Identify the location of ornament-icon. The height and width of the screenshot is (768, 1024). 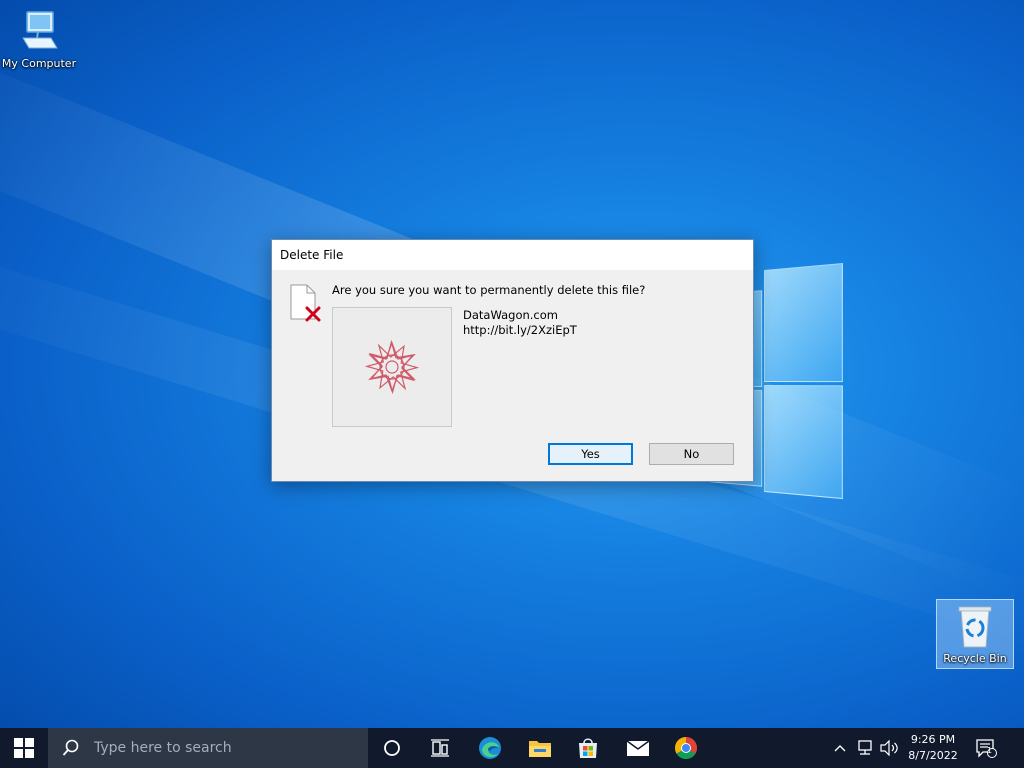
(392, 367).